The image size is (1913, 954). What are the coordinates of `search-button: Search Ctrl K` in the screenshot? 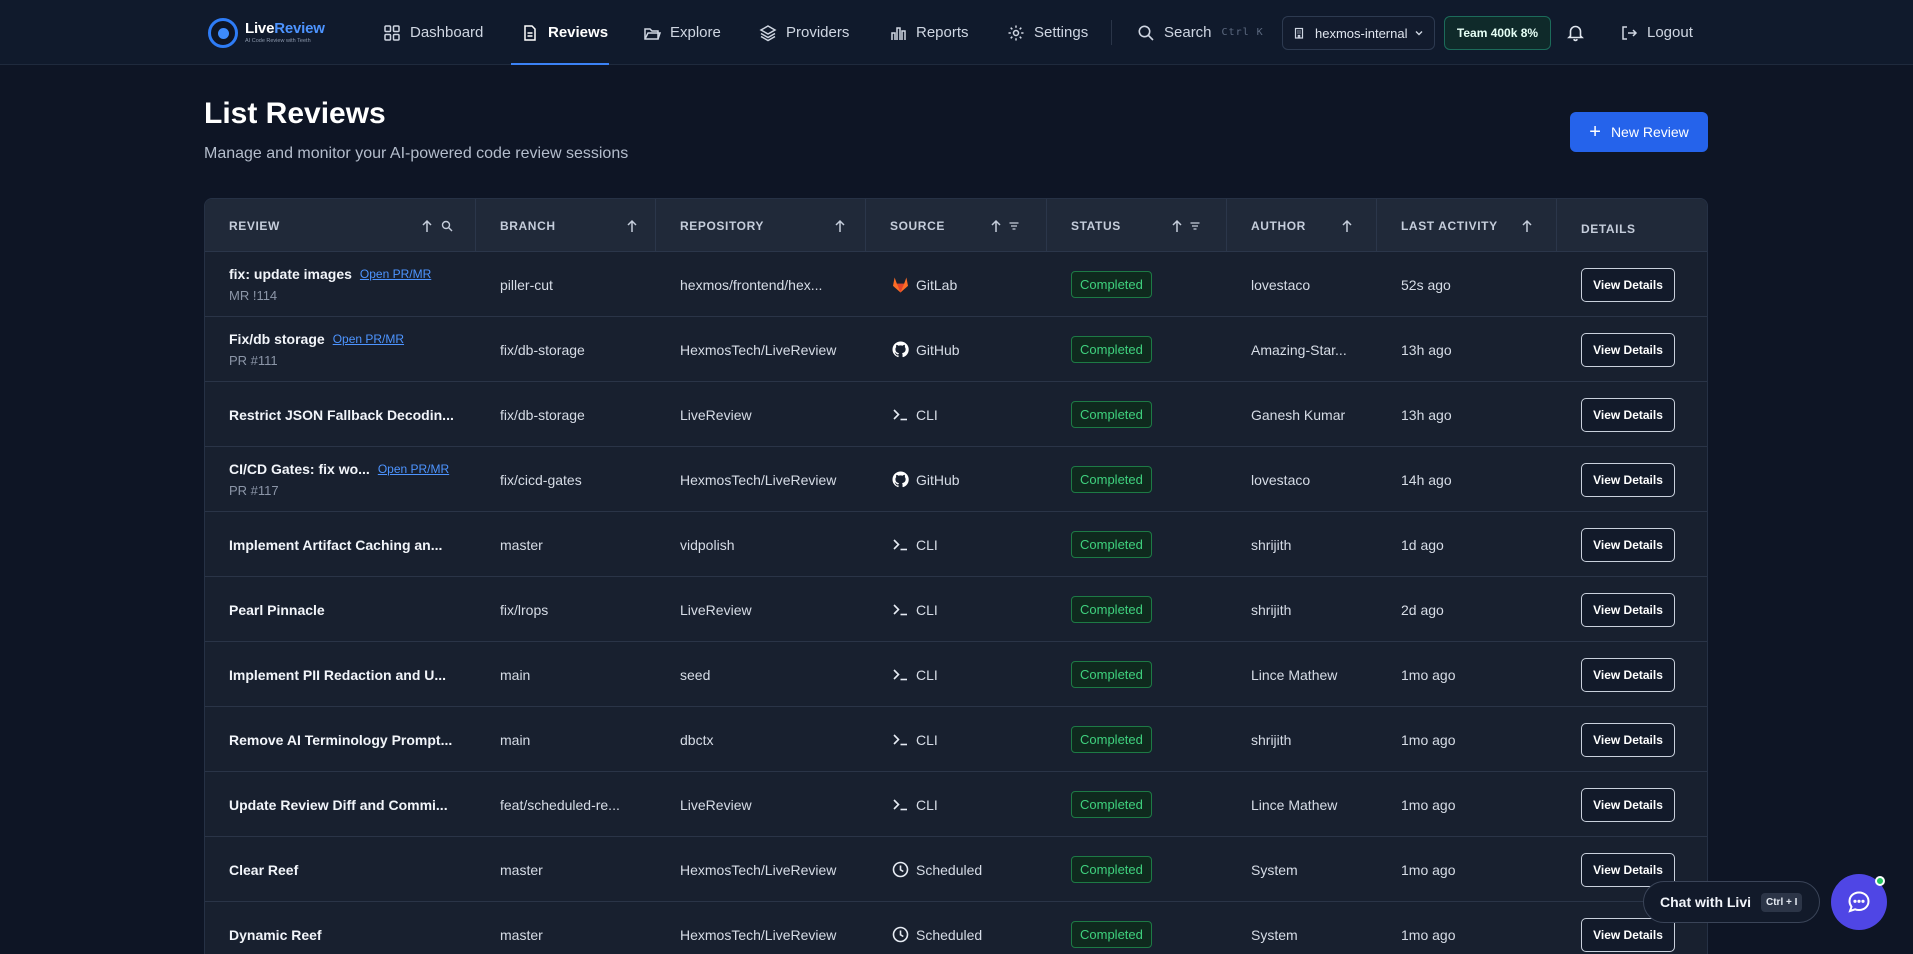 It's located at (1200, 32).